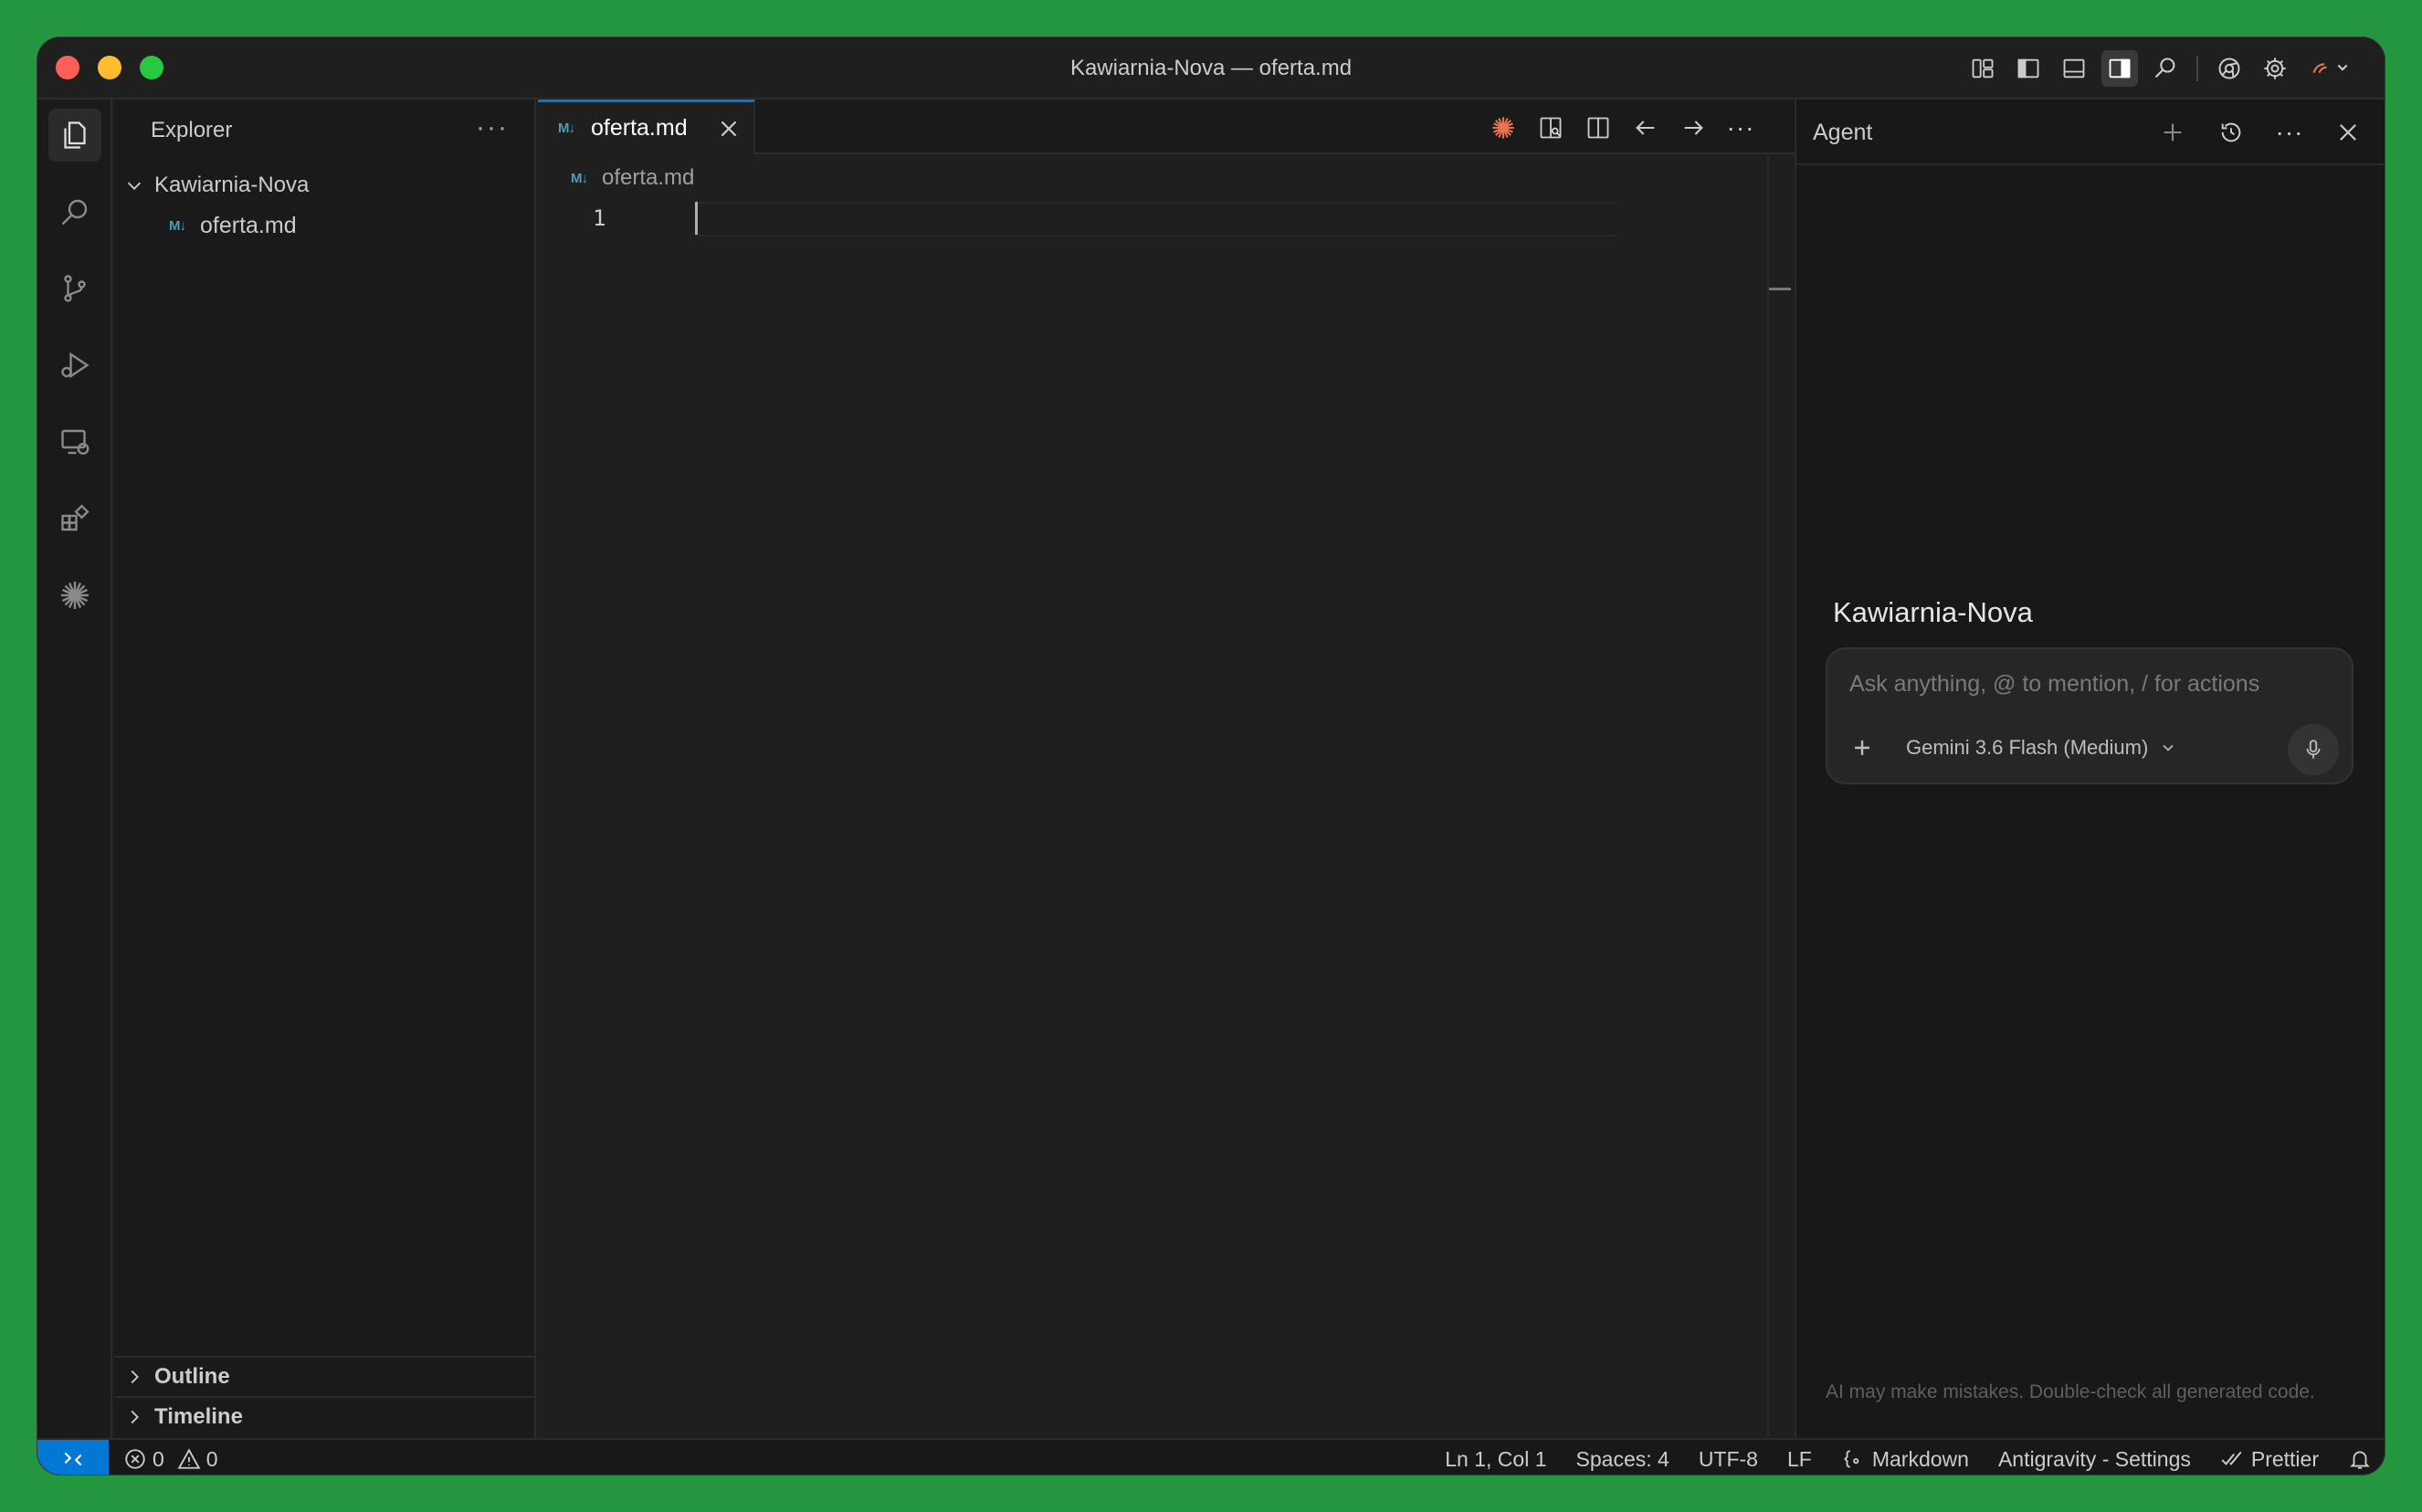 The height and width of the screenshot is (1512, 2422). What do you see at coordinates (2090, 715) in the screenshot?
I see `chat-composer: Gemini 3.6 Flash (Medium)` at bounding box center [2090, 715].